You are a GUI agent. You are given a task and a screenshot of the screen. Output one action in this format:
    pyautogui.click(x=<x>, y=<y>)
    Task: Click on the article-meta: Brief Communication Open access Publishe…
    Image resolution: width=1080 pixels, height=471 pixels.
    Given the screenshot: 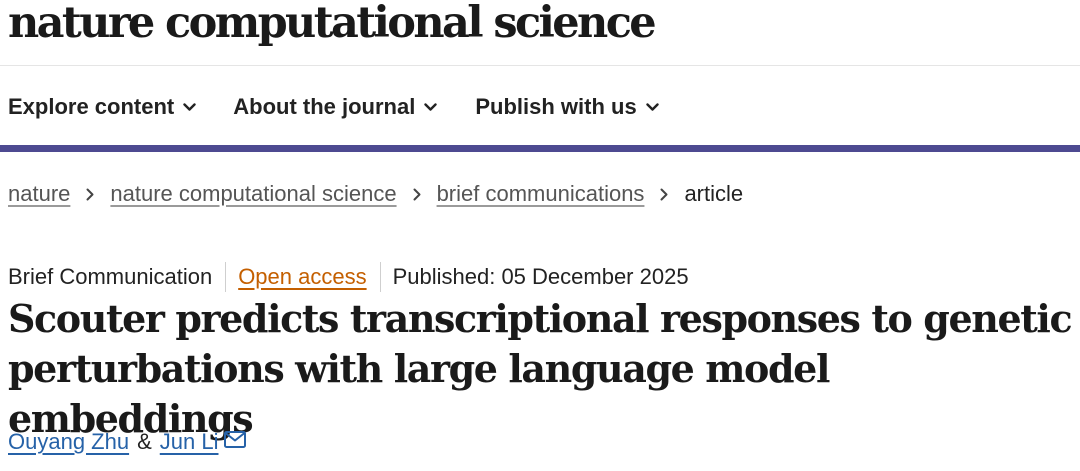 What is the action you would take?
    pyautogui.click(x=348, y=277)
    